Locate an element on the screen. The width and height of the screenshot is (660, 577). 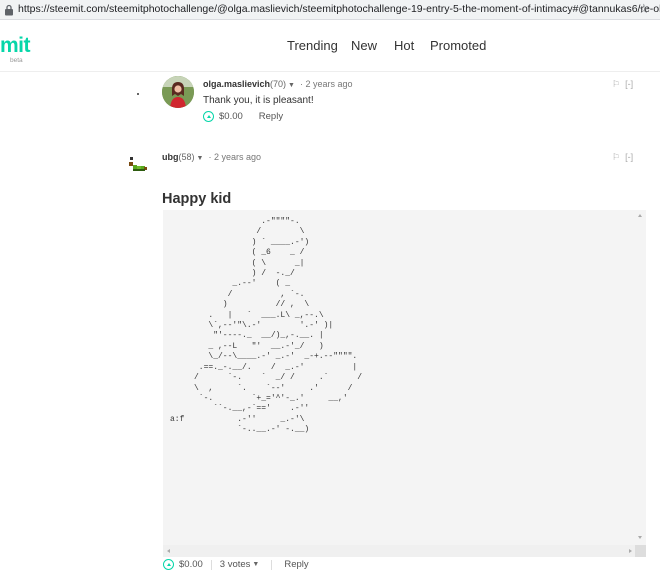
horizontal-scrollbar is located at coordinates (404, 551).